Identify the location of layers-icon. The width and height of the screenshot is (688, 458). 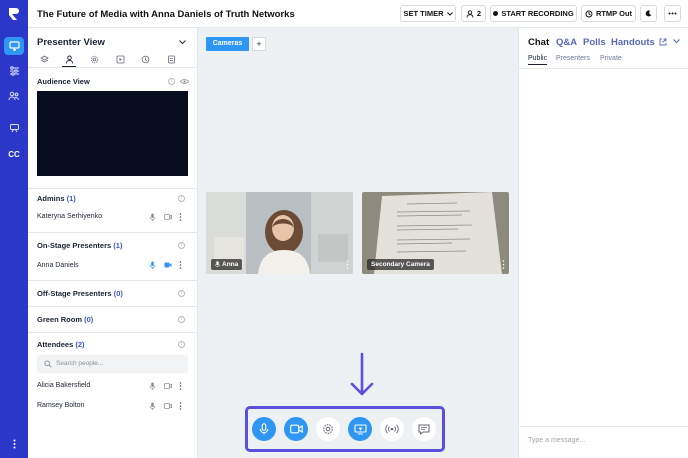
(44, 59).